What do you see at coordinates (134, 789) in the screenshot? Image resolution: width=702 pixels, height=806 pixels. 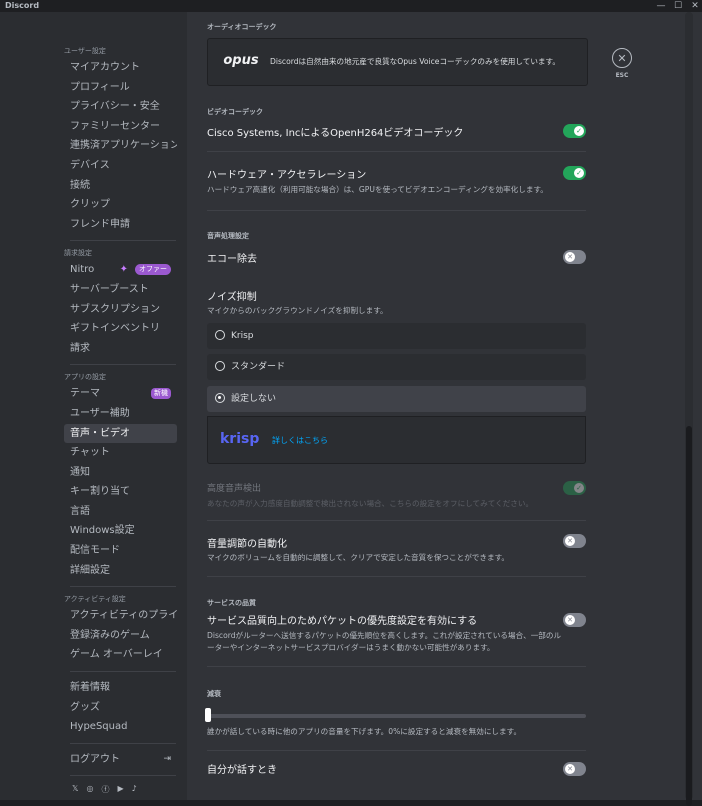 I see `tiktok-icon: ♪` at bounding box center [134, 789].